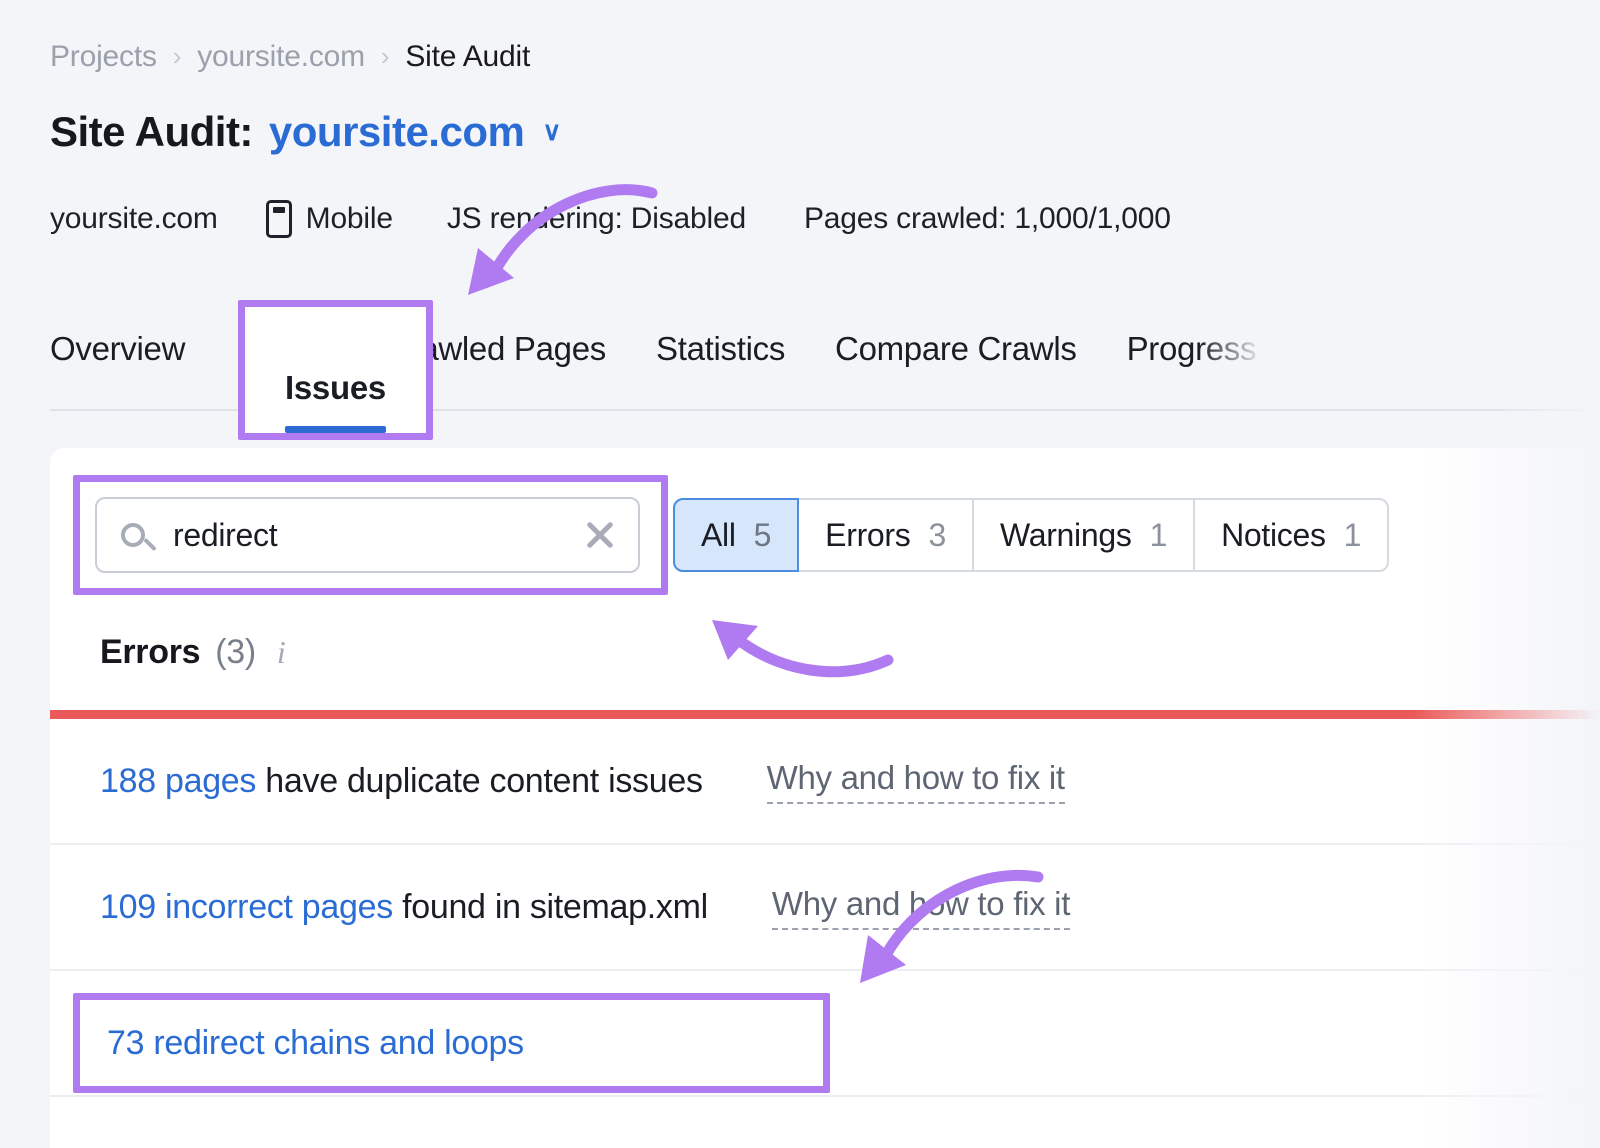 The height and width of the screenshot is (1148, 1600). I want to click on filter-all: All 5, so click(736, 535).